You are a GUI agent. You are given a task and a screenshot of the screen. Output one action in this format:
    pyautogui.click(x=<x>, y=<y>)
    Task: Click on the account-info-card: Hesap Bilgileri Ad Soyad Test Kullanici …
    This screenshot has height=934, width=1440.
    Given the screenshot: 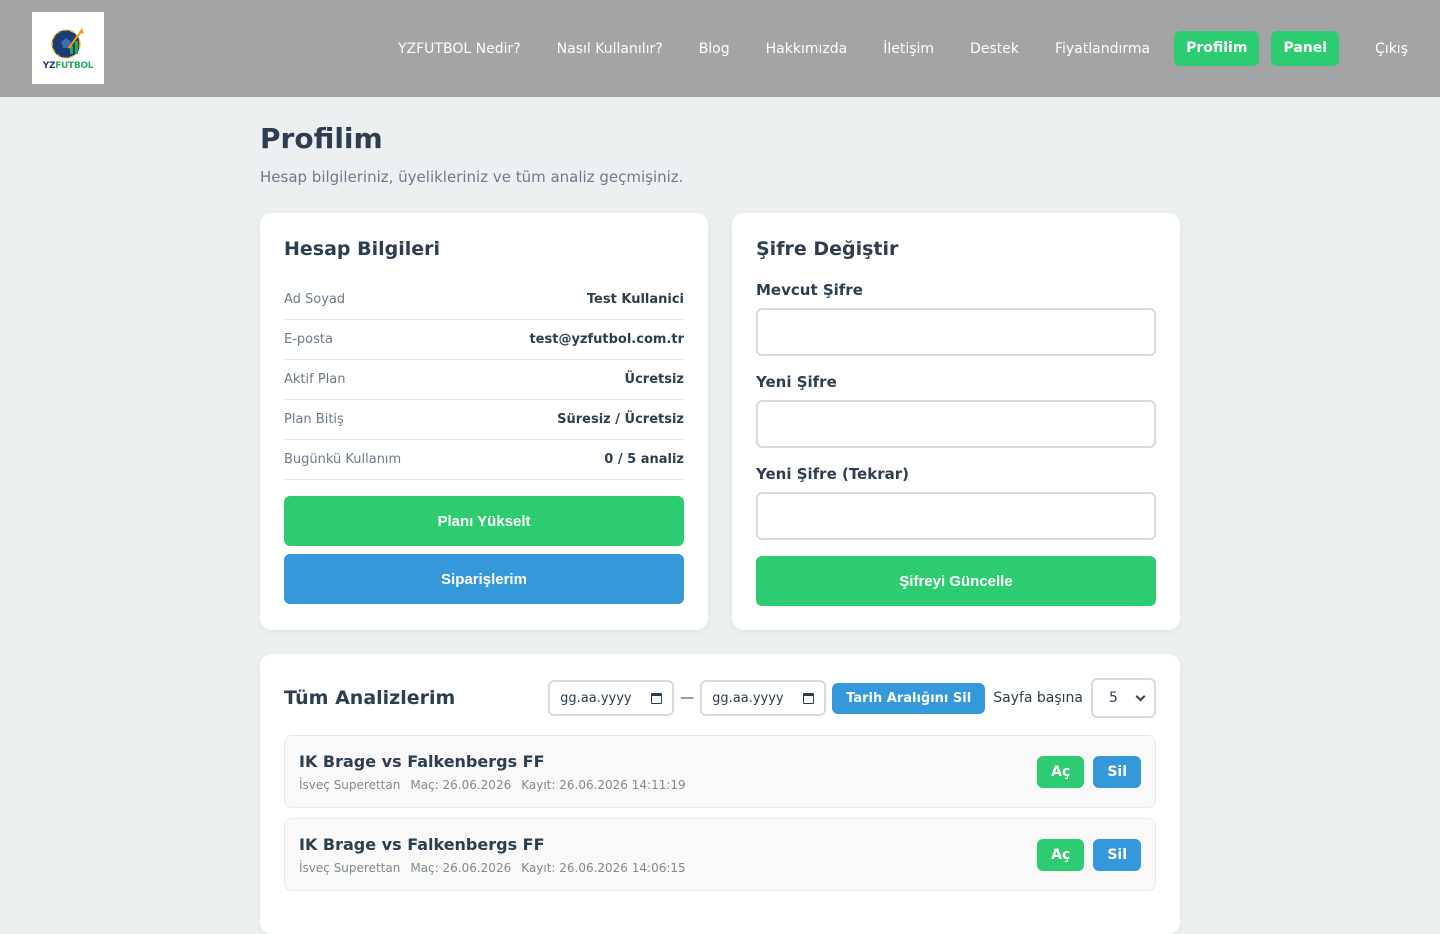 What is the action you would take?
    pyautogui.click(x=484, y=421)
    